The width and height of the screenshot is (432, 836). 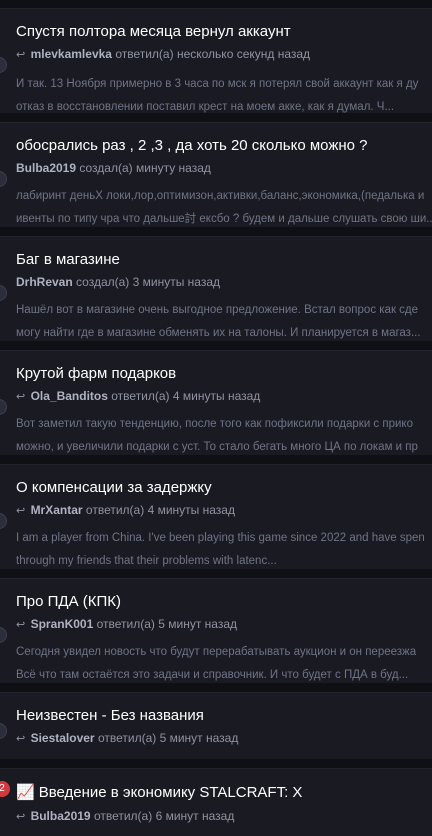 I want to click on author-link: Siestalover, so click(x=63, y=738).